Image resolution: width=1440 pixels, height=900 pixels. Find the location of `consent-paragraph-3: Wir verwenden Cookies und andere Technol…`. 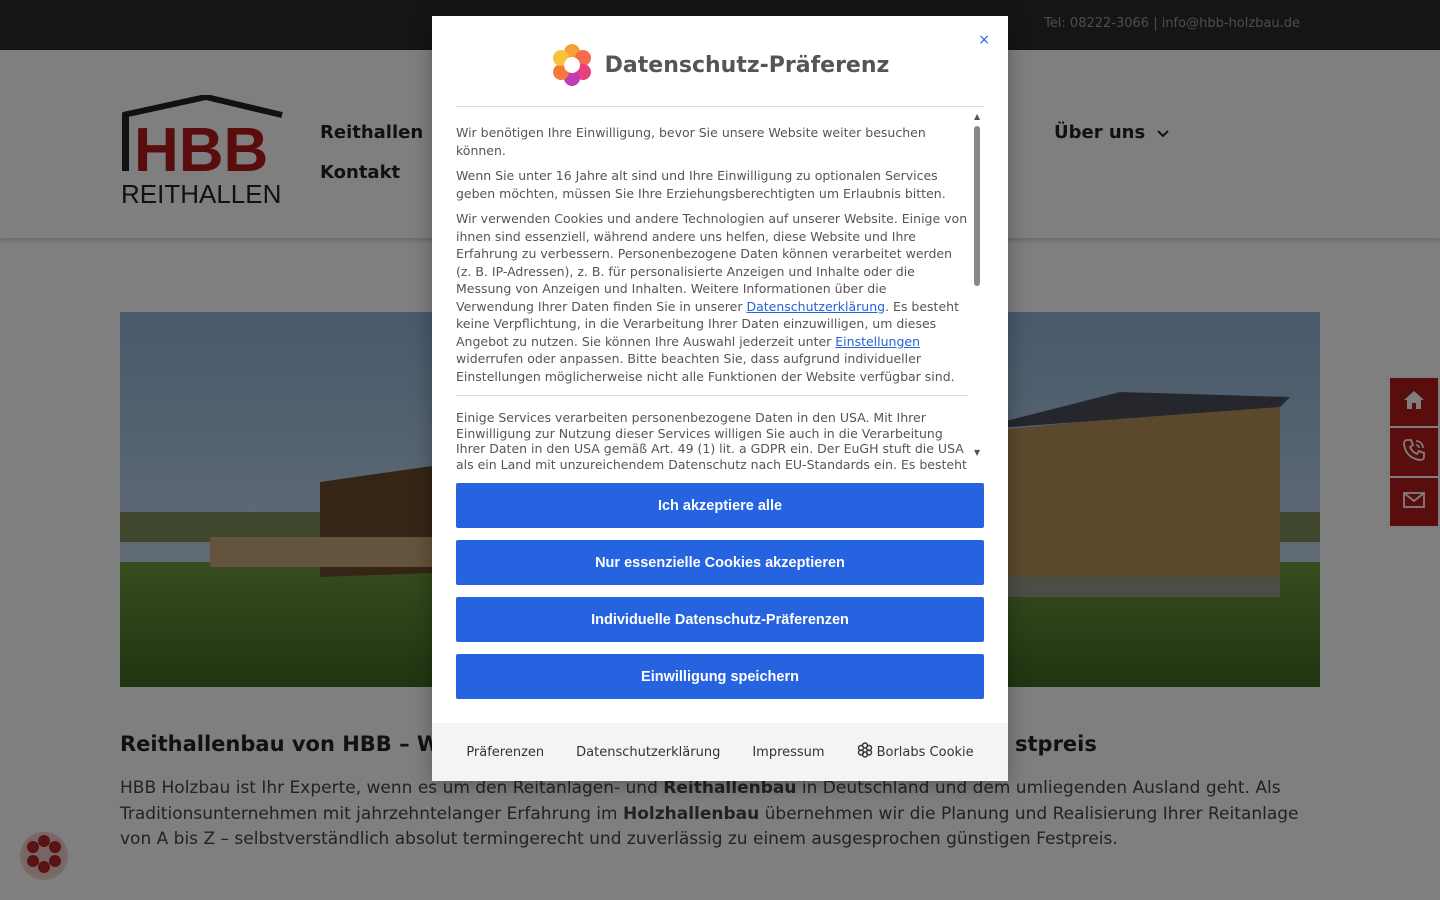

consent-paragraph-3: Wir verwenden Cookies und andere Technol… is located at coordinates (712, 297).